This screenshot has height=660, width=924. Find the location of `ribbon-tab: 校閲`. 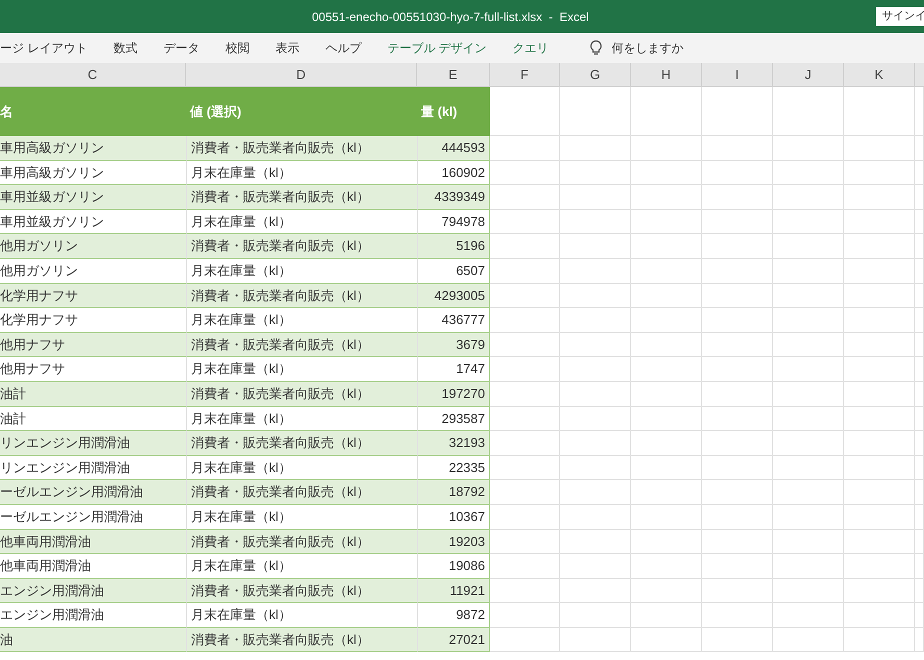

ribbon-tab: 校閲 is located at coordinates (237, 48).